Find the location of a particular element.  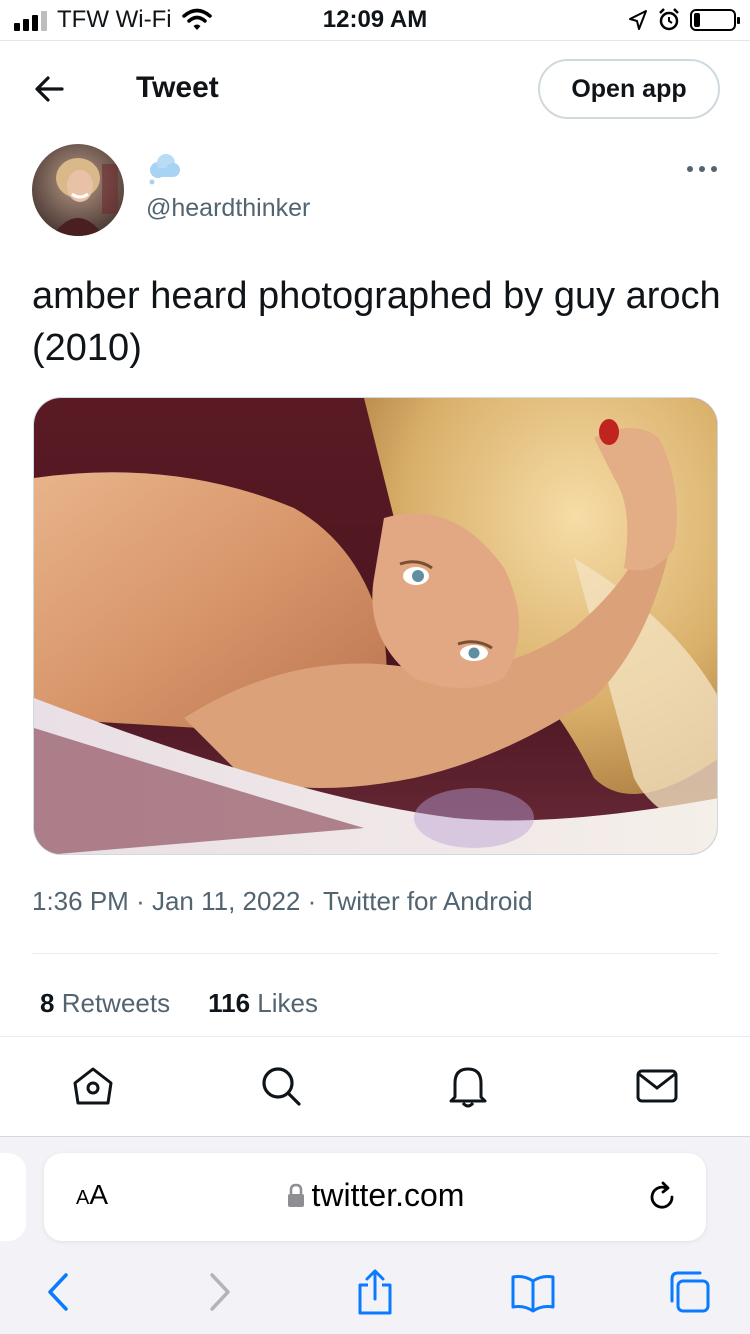

url-display: twitter.com is located at coordinates (375, 1195).